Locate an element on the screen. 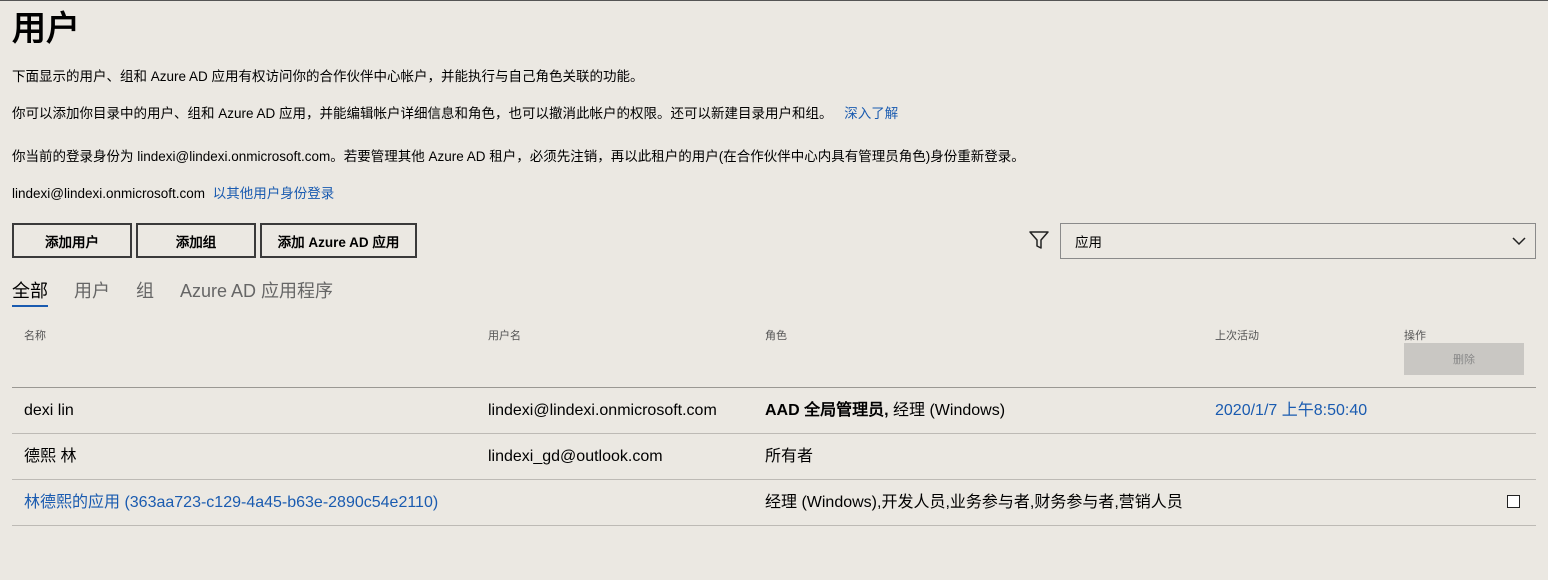 The image size is (1548, 580). filter-dropdown: 应用 is located at coordinates (1298, 241).